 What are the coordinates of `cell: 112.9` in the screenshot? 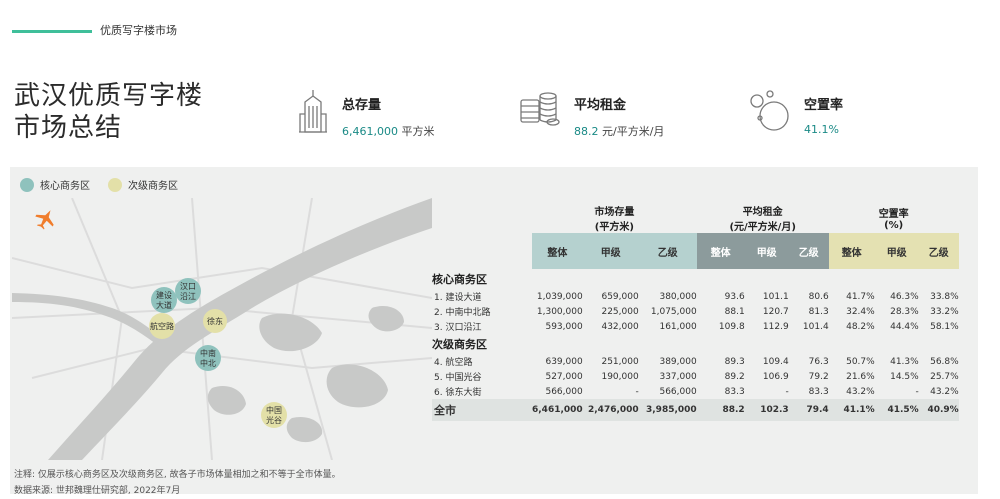 It's located at (775, 326).